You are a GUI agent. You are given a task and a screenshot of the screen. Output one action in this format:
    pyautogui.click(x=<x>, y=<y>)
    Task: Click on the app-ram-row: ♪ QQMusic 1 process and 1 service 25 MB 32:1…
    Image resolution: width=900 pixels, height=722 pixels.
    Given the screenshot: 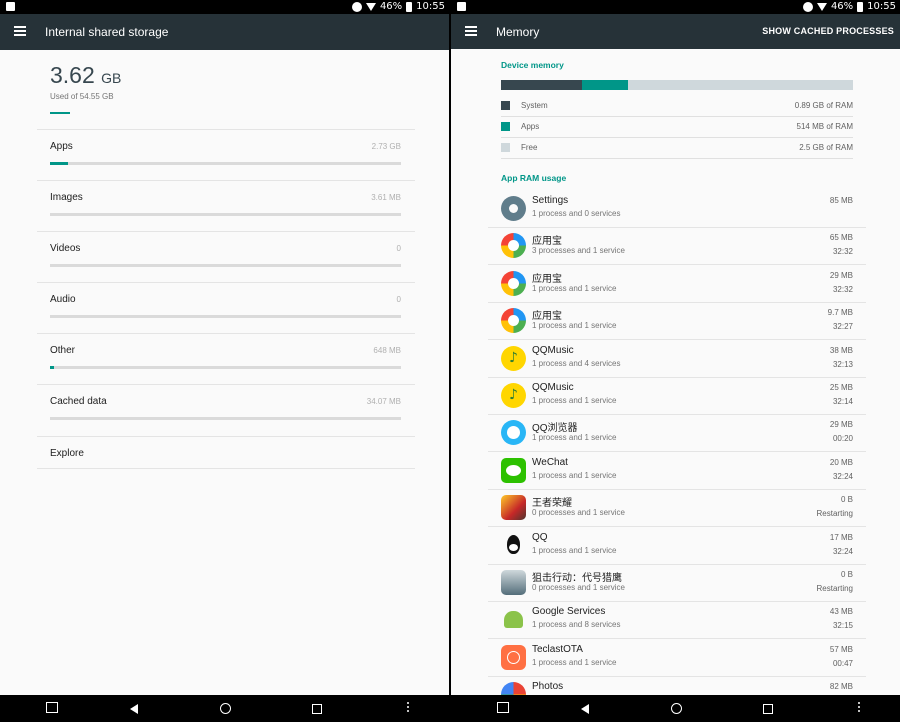 What is the action you would take?
    pyautogui.click(x=677, y=396)
    